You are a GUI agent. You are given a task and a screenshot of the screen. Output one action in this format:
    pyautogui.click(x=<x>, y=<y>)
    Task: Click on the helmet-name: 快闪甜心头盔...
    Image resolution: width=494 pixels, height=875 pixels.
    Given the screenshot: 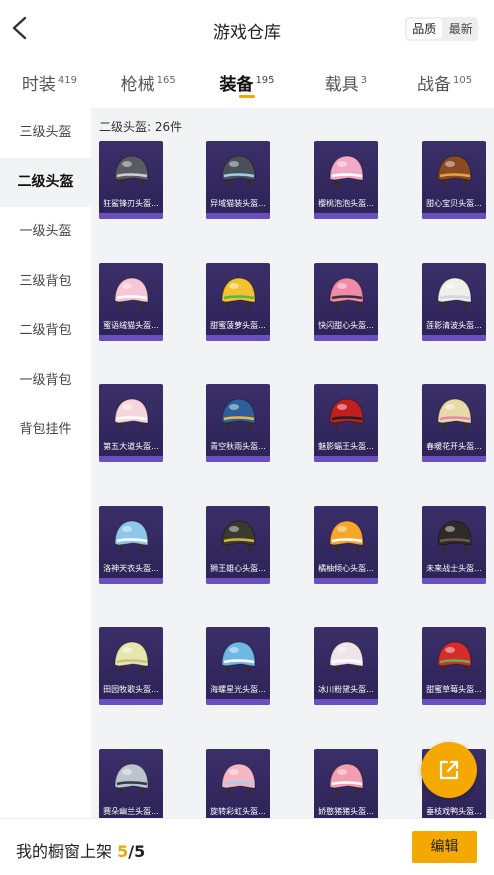 What is the action you would take?
    pyautogui.click(x=346, y=325)
    